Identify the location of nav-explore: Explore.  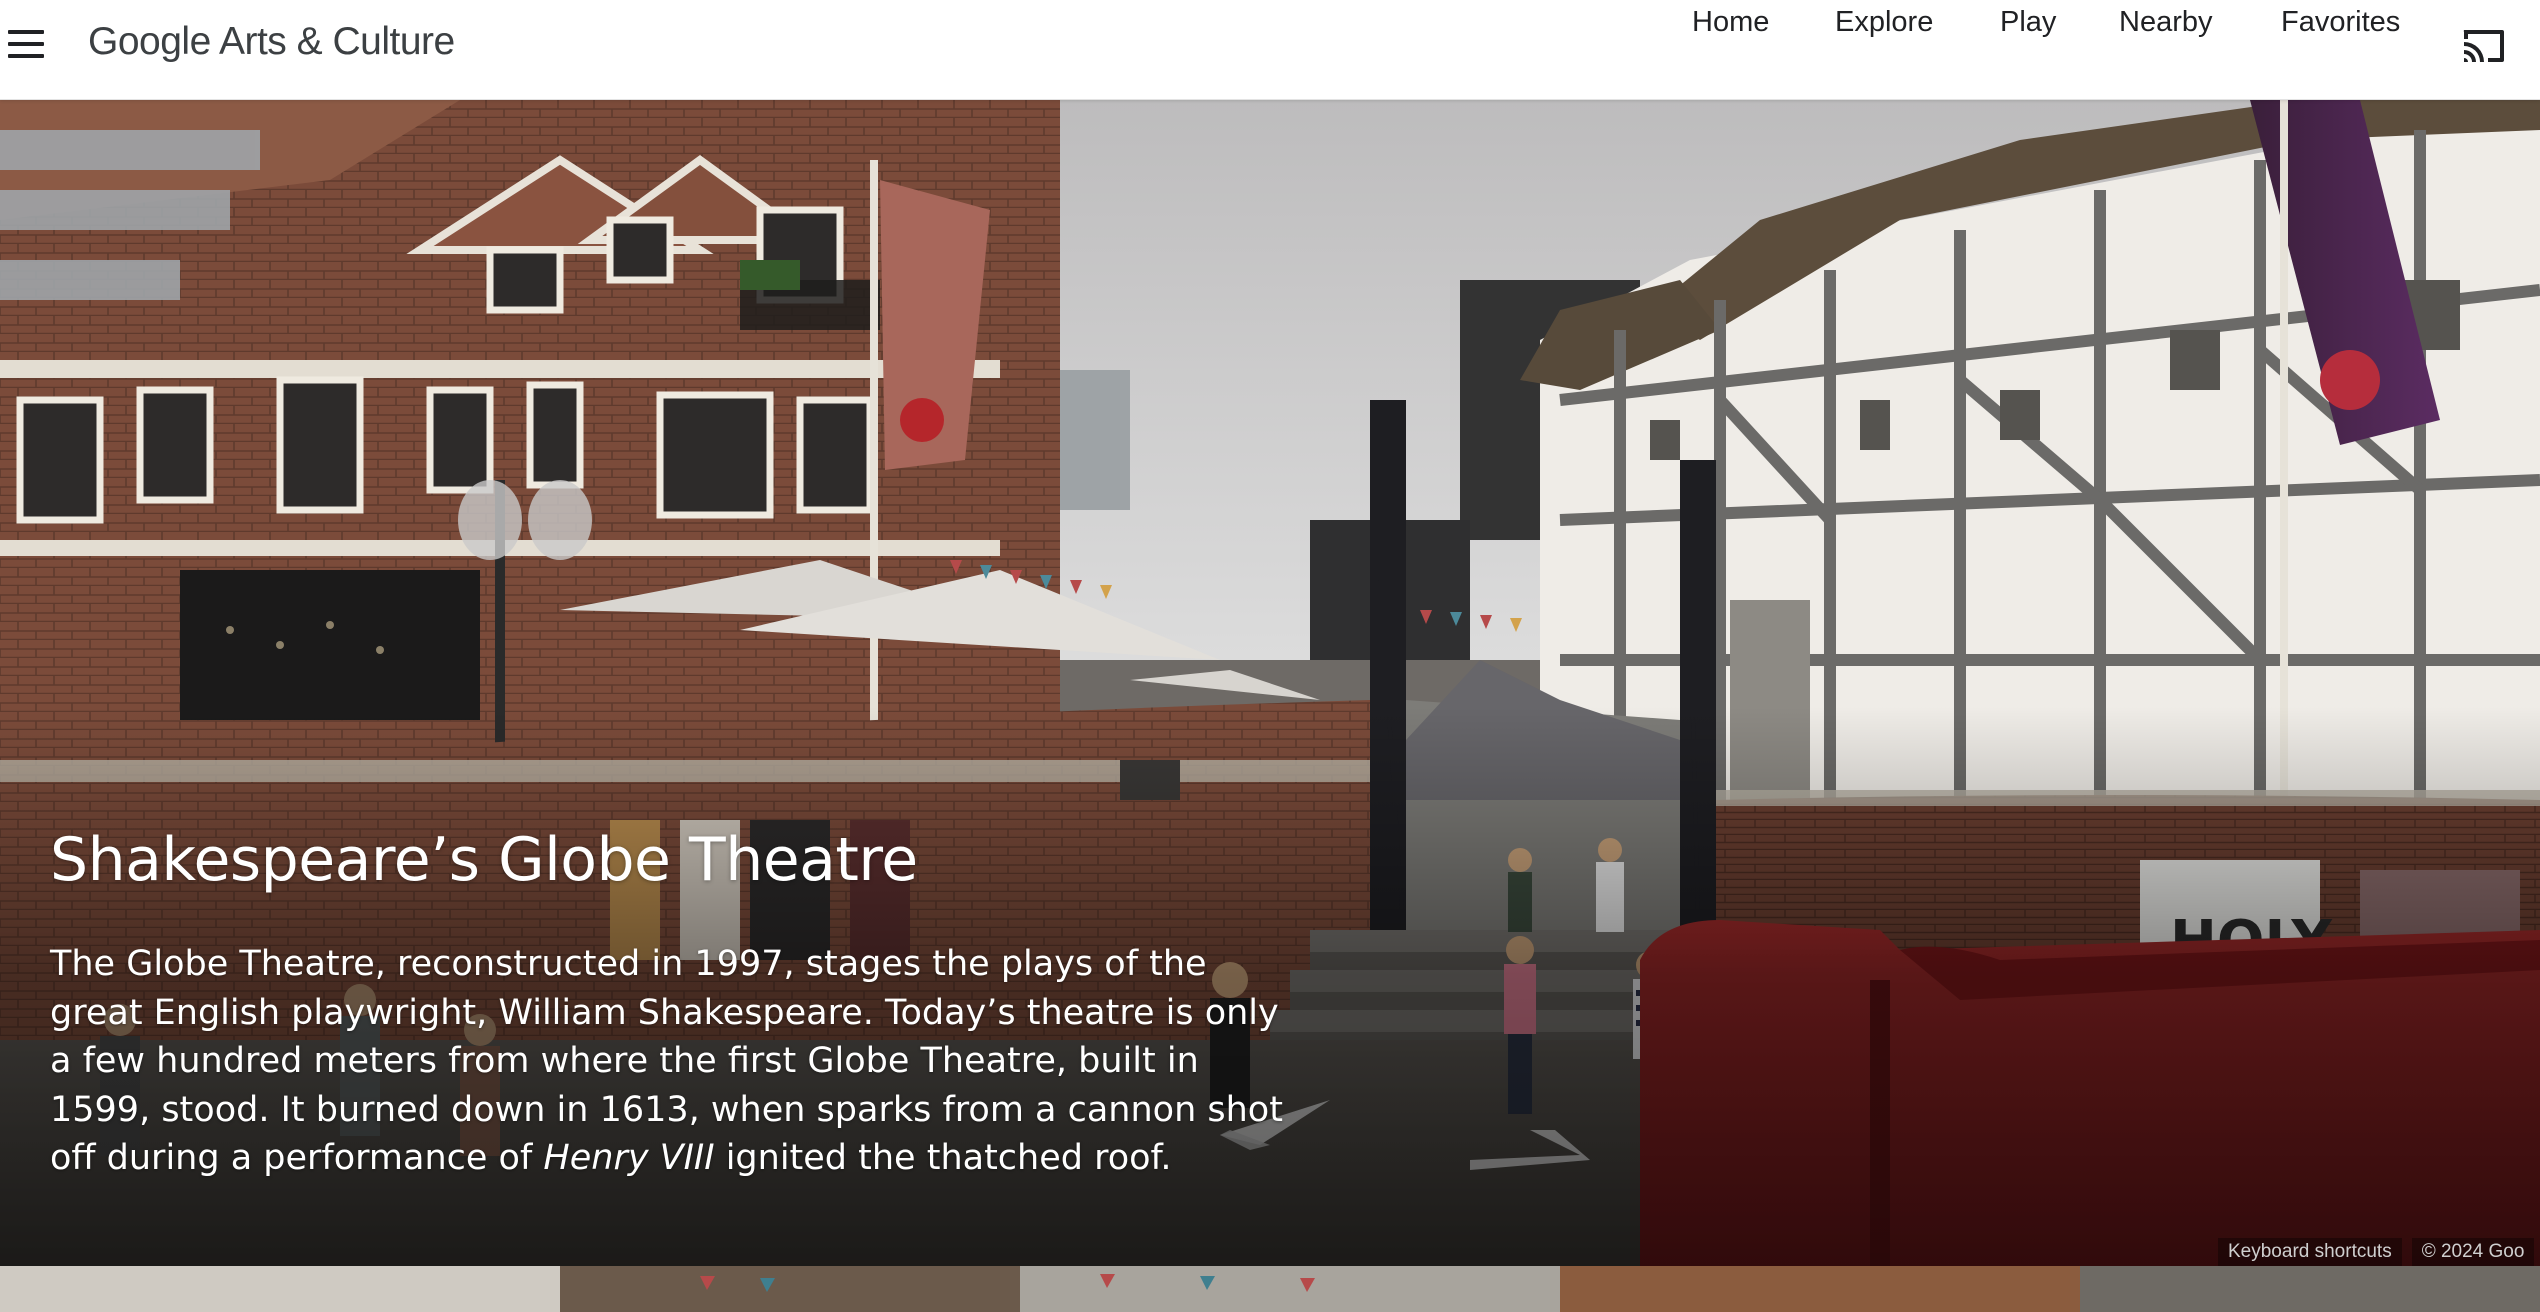
(1884, 22).